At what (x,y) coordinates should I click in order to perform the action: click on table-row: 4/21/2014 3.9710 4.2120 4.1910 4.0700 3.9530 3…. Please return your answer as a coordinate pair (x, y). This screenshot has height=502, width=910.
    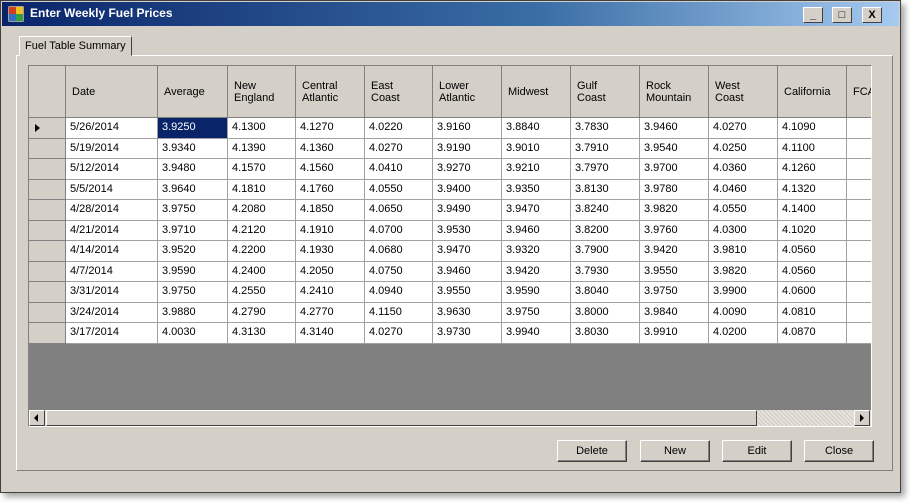
    Looking at the image, I should click on (450, 230).